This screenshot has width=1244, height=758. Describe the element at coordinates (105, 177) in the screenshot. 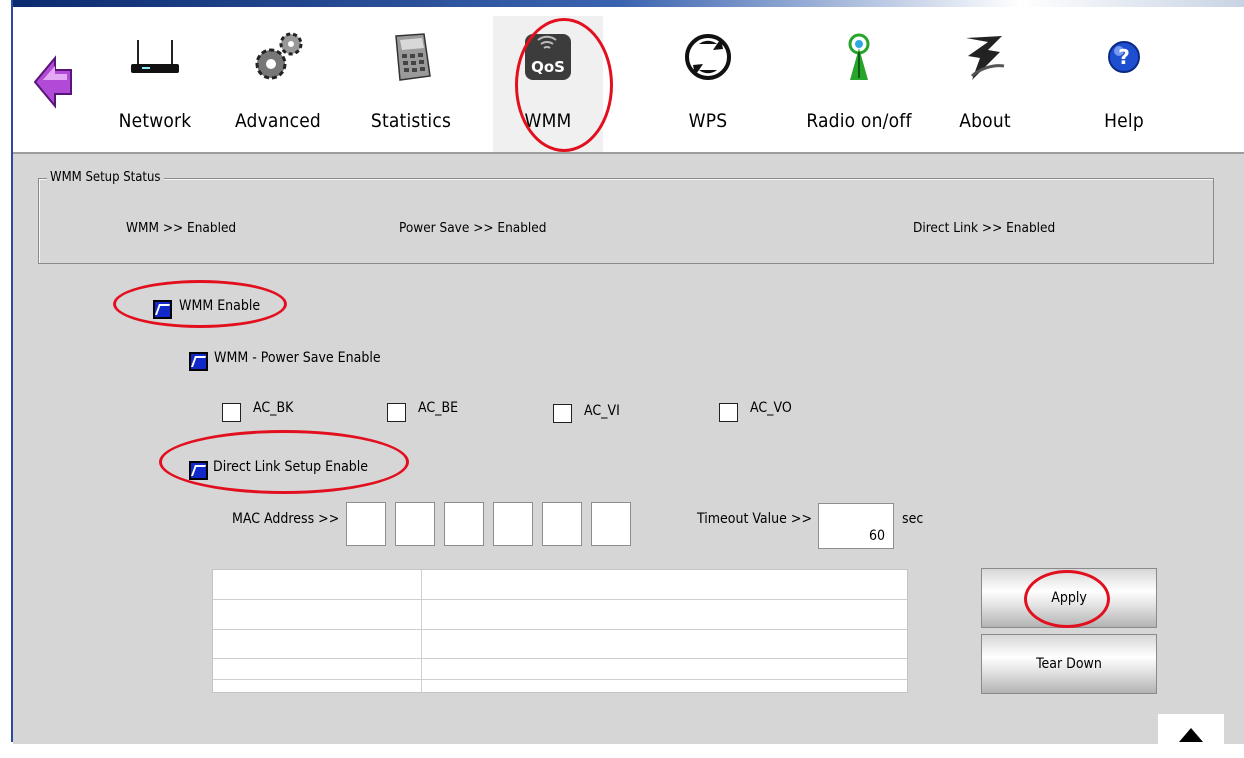

I see `status-group-title: WMM Setup Status` at that location.